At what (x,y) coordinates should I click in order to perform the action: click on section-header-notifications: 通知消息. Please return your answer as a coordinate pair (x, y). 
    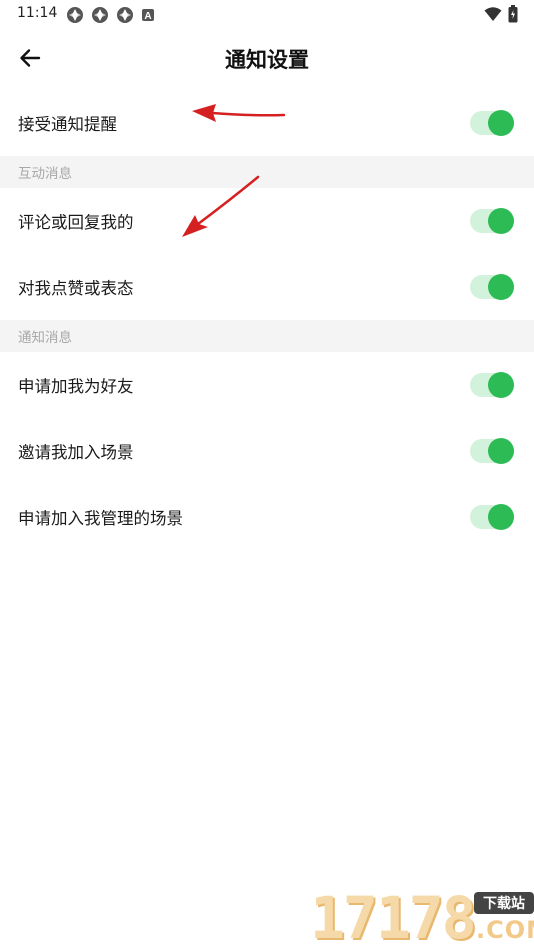
    Looking at the image, I should click on (267, 336).